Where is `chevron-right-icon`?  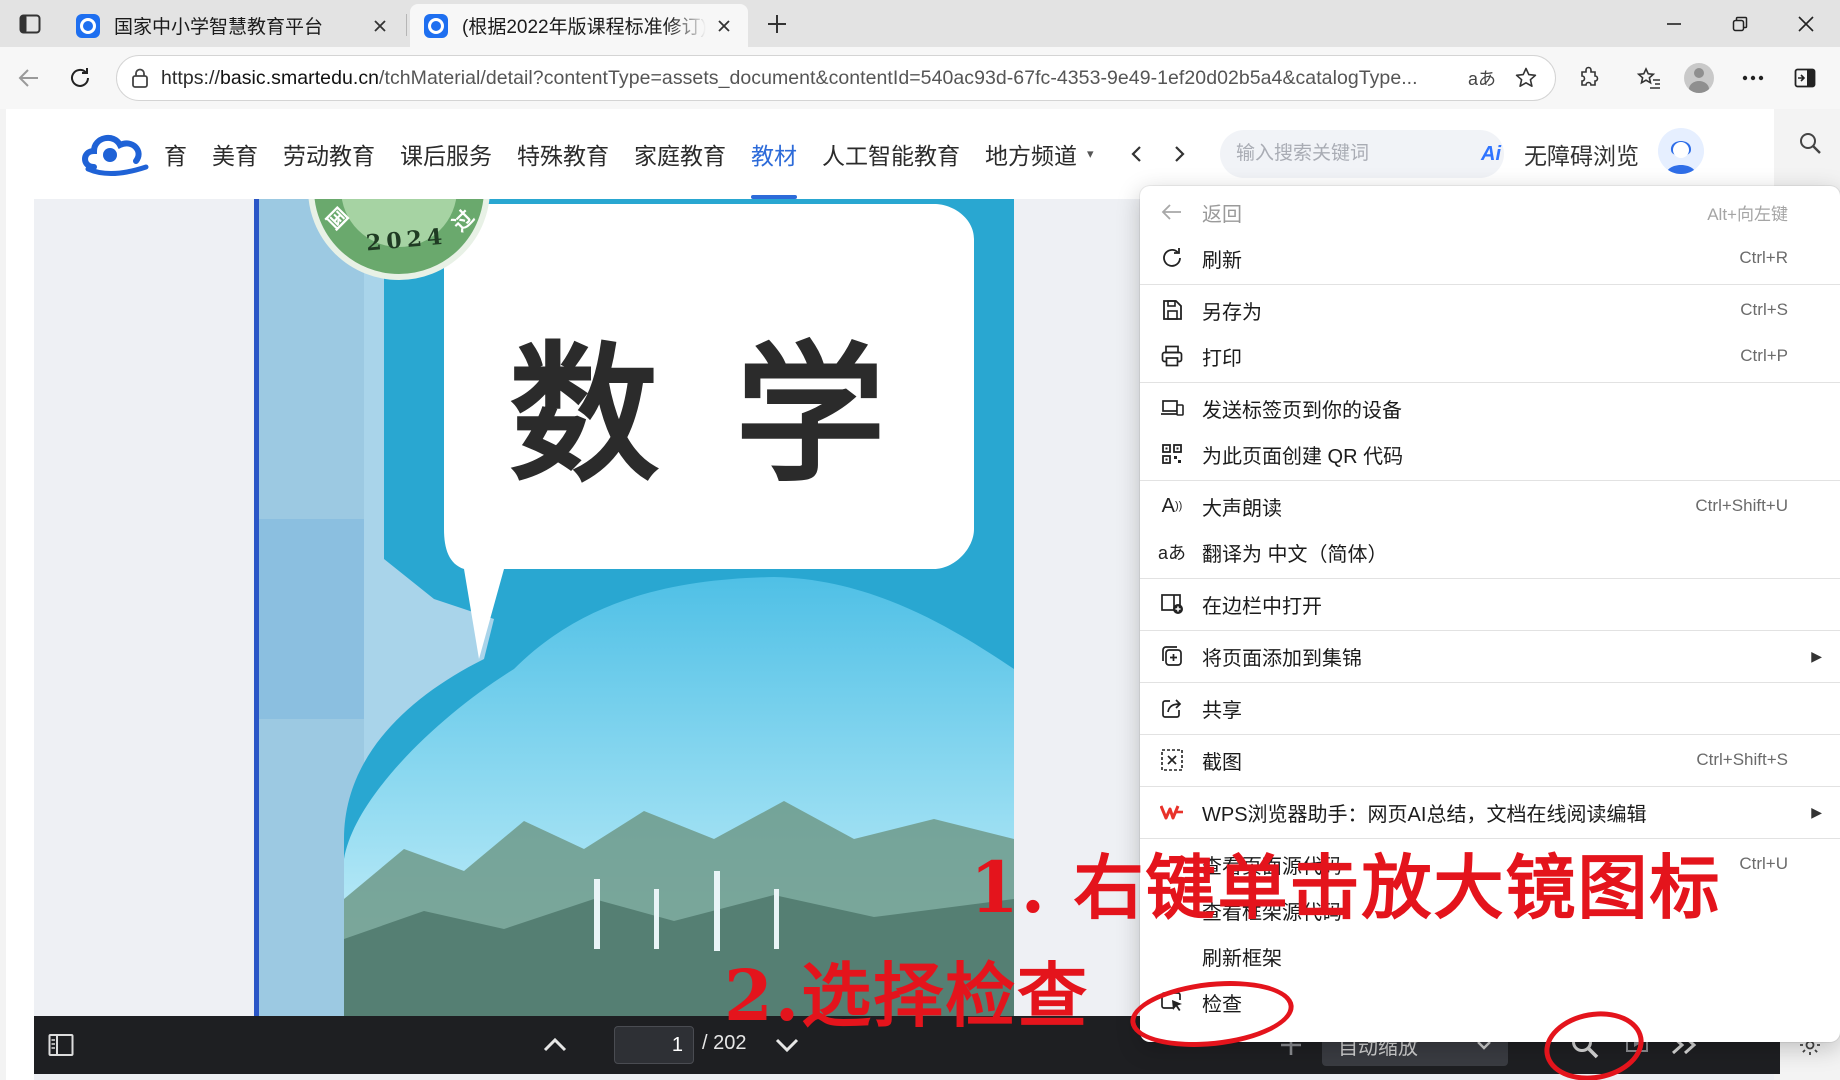 chevron-right-icon is located at coordinates (1180, 154).